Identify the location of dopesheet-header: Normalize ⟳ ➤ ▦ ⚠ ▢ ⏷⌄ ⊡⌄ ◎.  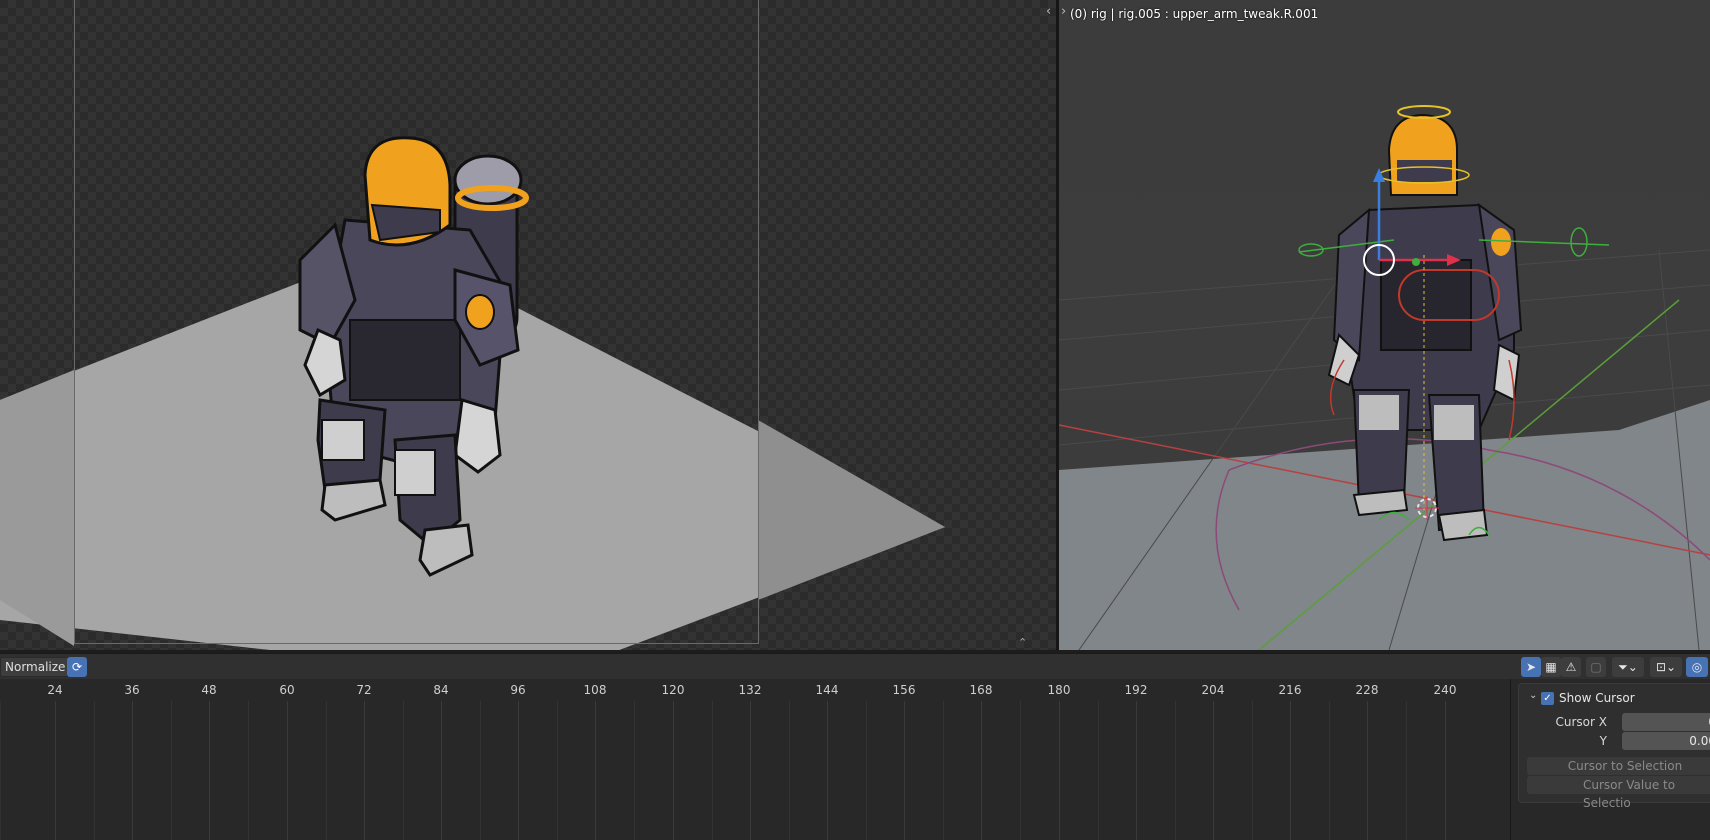
(855, 666).